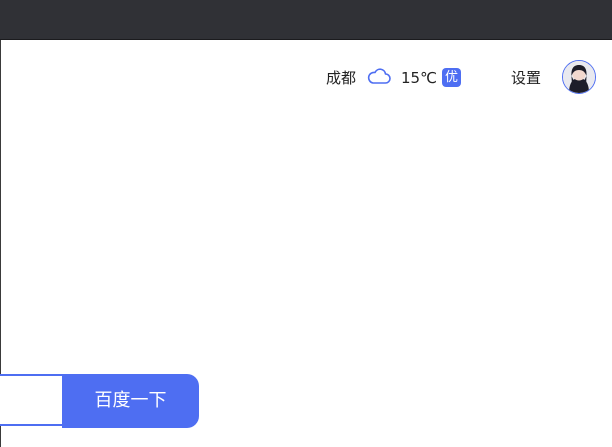 The width and height of the screenshot is (612, 447). Describe the element at coordinates (451, 77) in the screenshot. I see `air-quality-badge: 优` at that location.